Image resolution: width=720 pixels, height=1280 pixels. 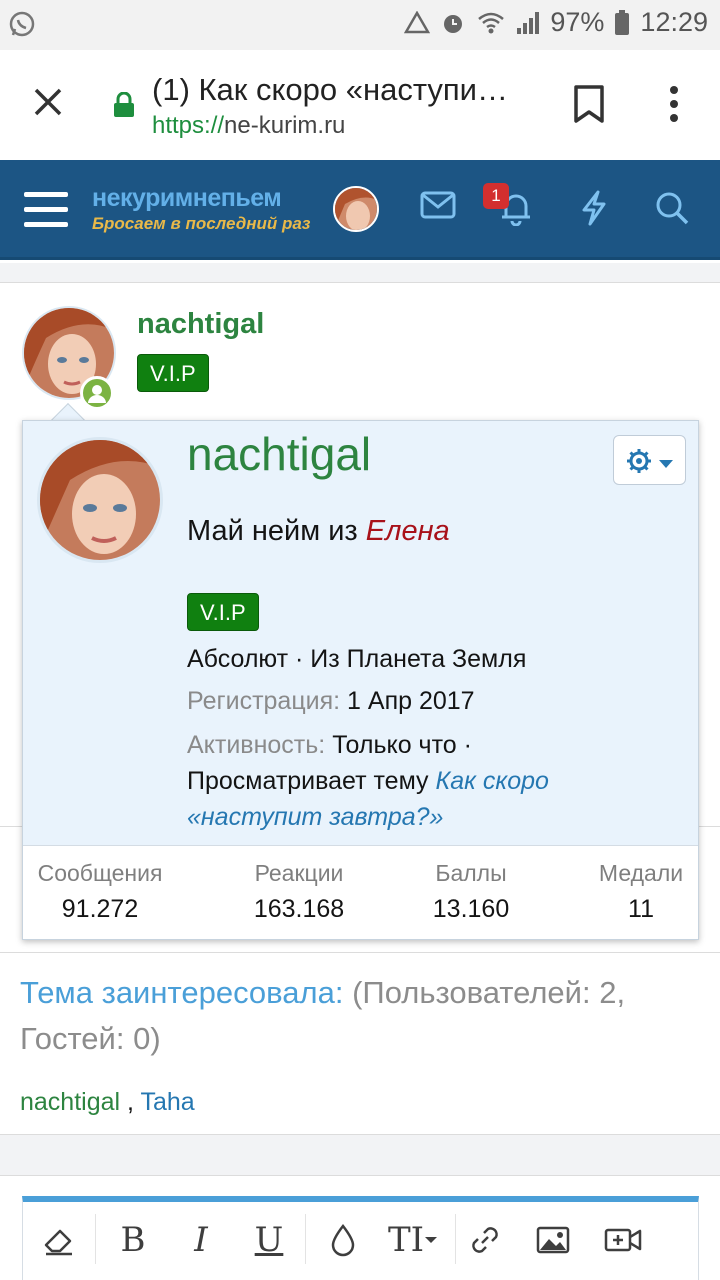 What do you see at coordinates (641, 892) in the screenshot?
I see `stat-medals: Медали 11` at bounding box center [641, 892].